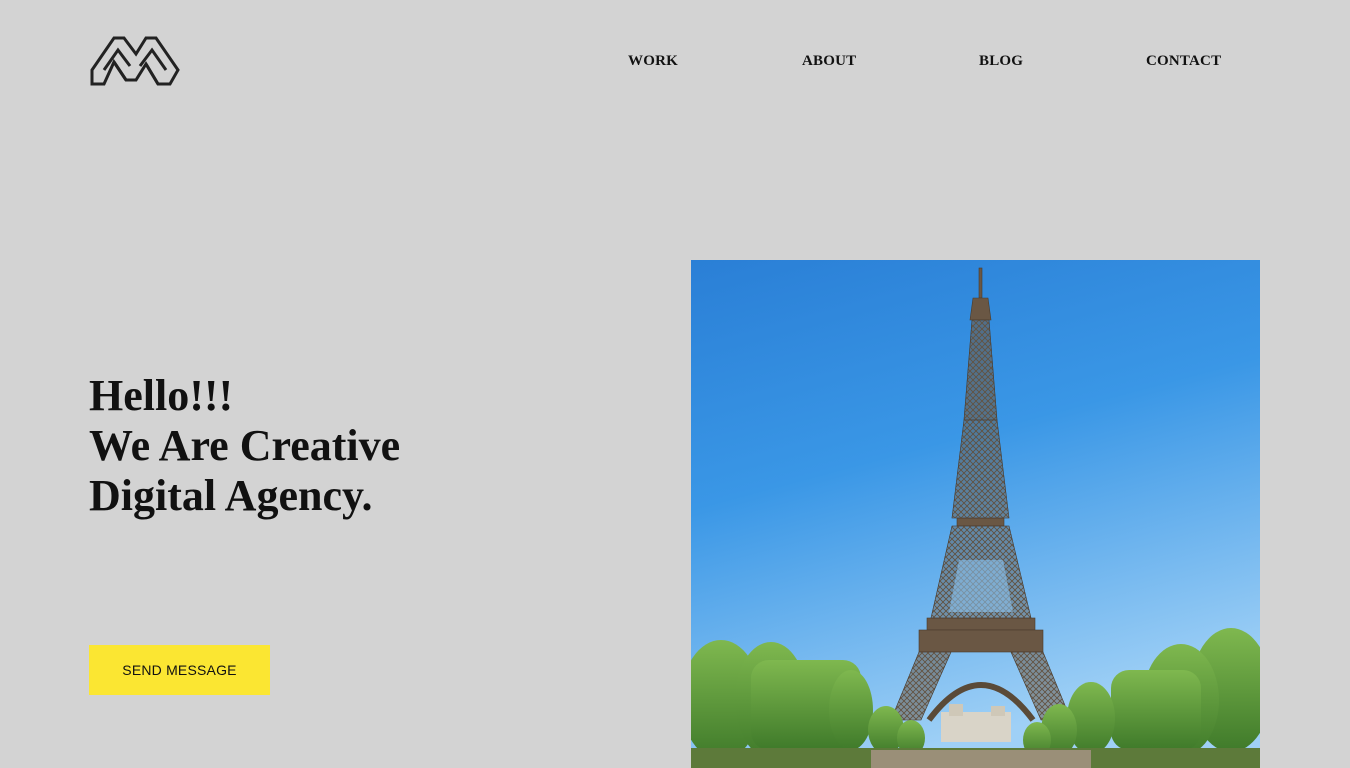 This screenshot has height=768, width=1350. Describe the element at coordinates (829, 61) in the screenshot. I see `nav-link-about: ABOUT` at that location.